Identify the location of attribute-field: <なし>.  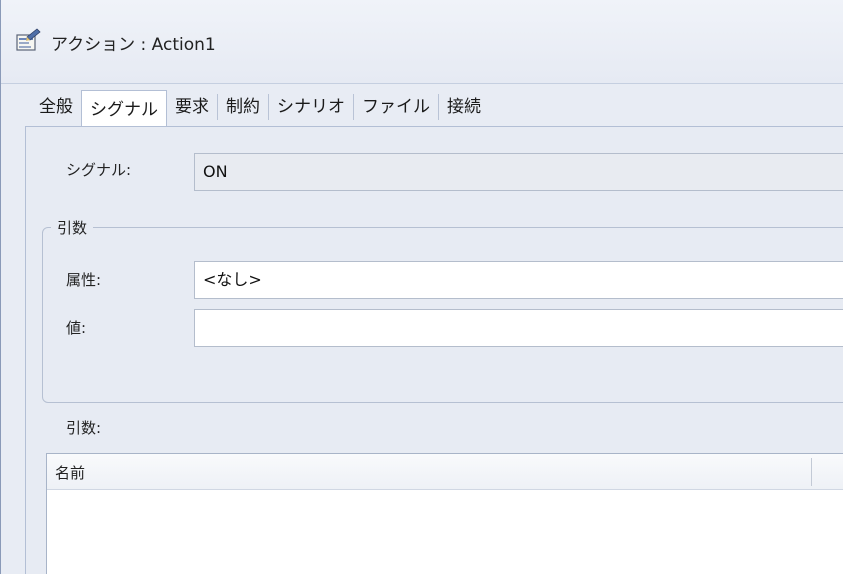
(518, 280).